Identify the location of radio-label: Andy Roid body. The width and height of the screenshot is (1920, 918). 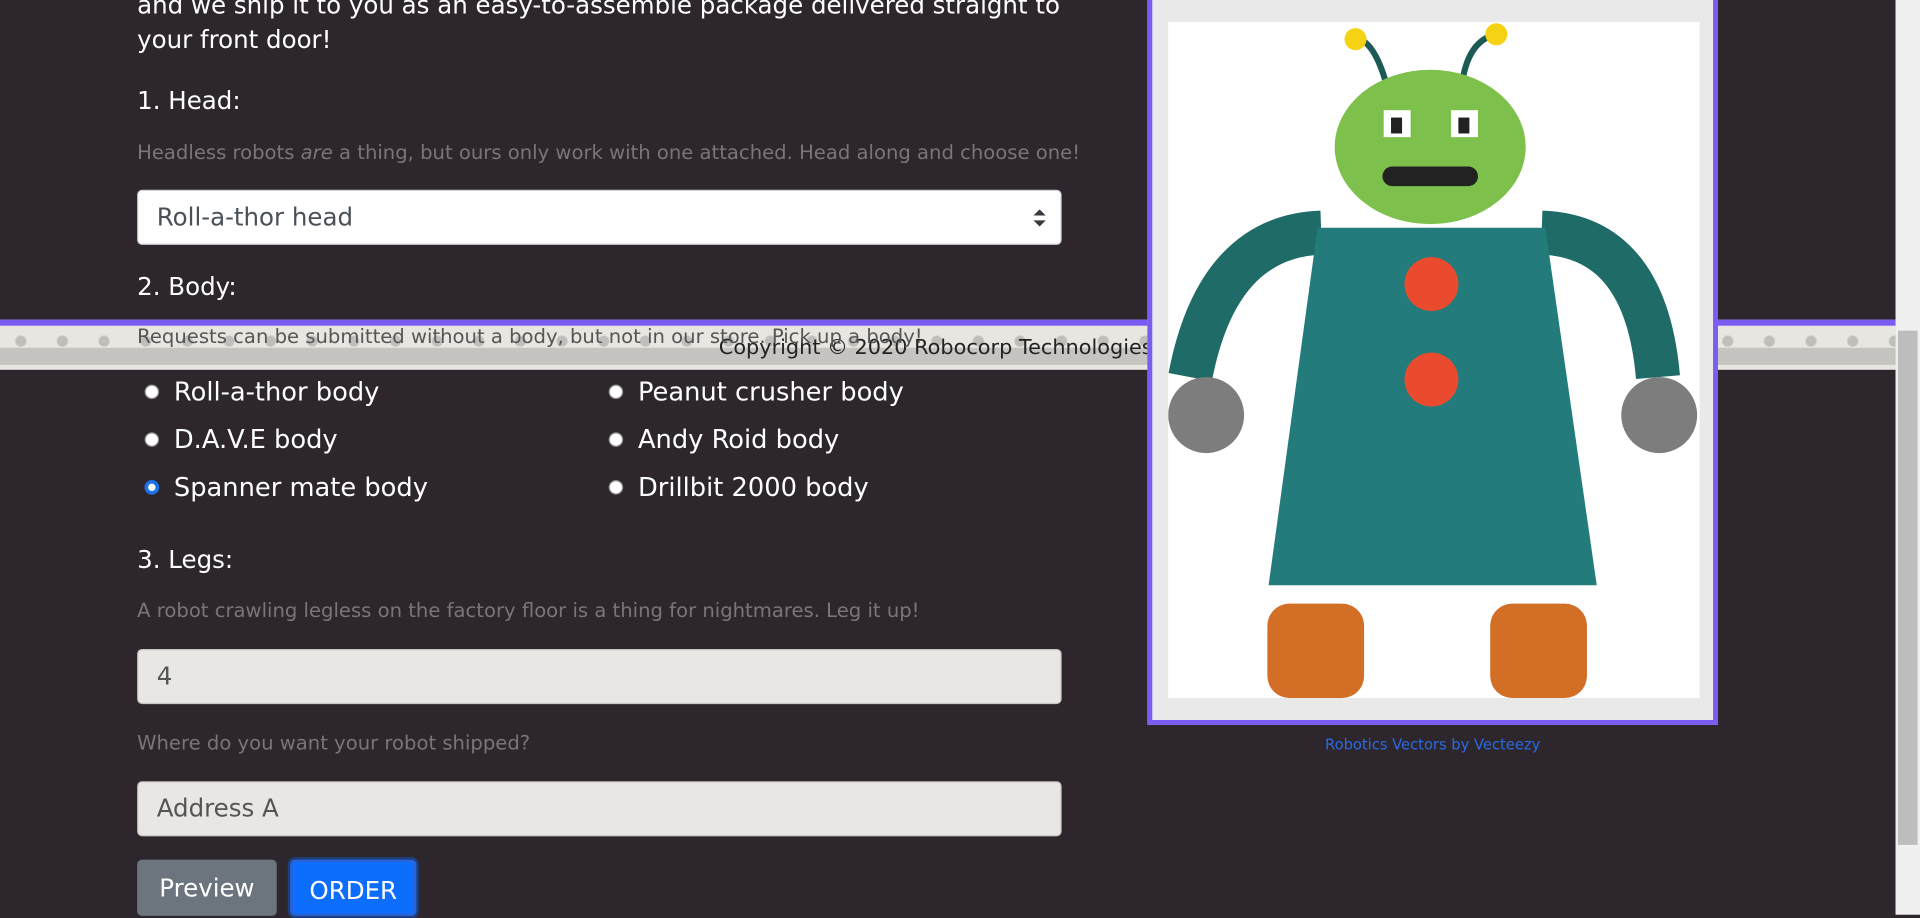
(738, 439).